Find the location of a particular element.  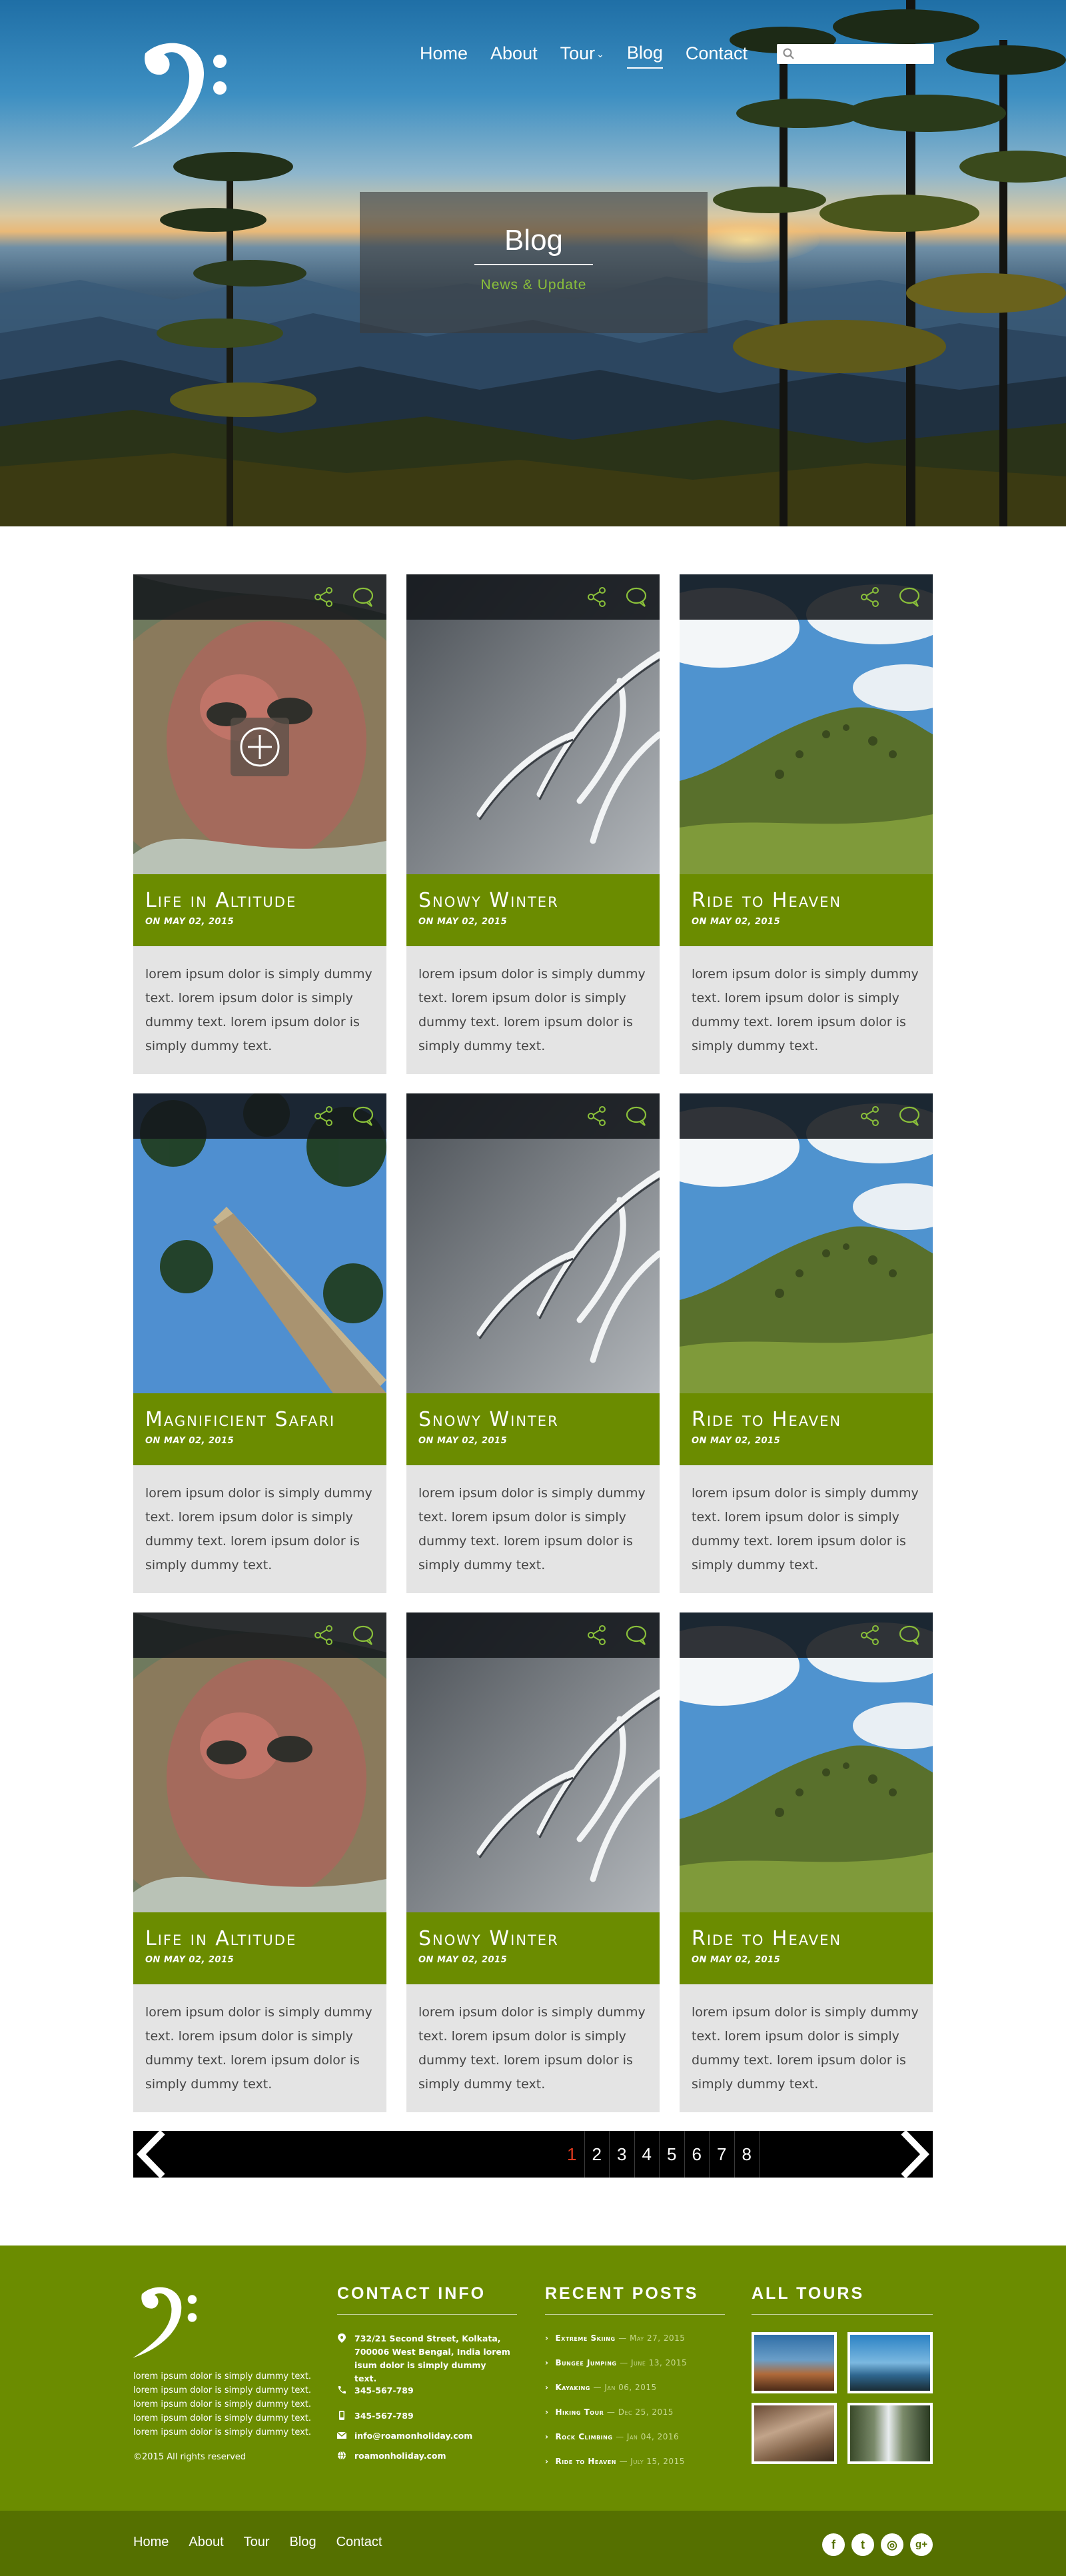

page-number: 7 is located at coordinates (722, 2154).